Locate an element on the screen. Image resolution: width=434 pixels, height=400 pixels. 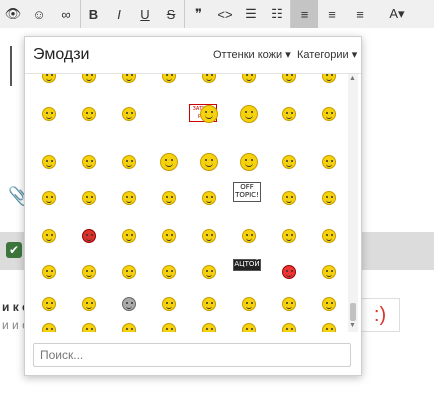
align-left-button: ≡ is located at coordinates (304, 14).